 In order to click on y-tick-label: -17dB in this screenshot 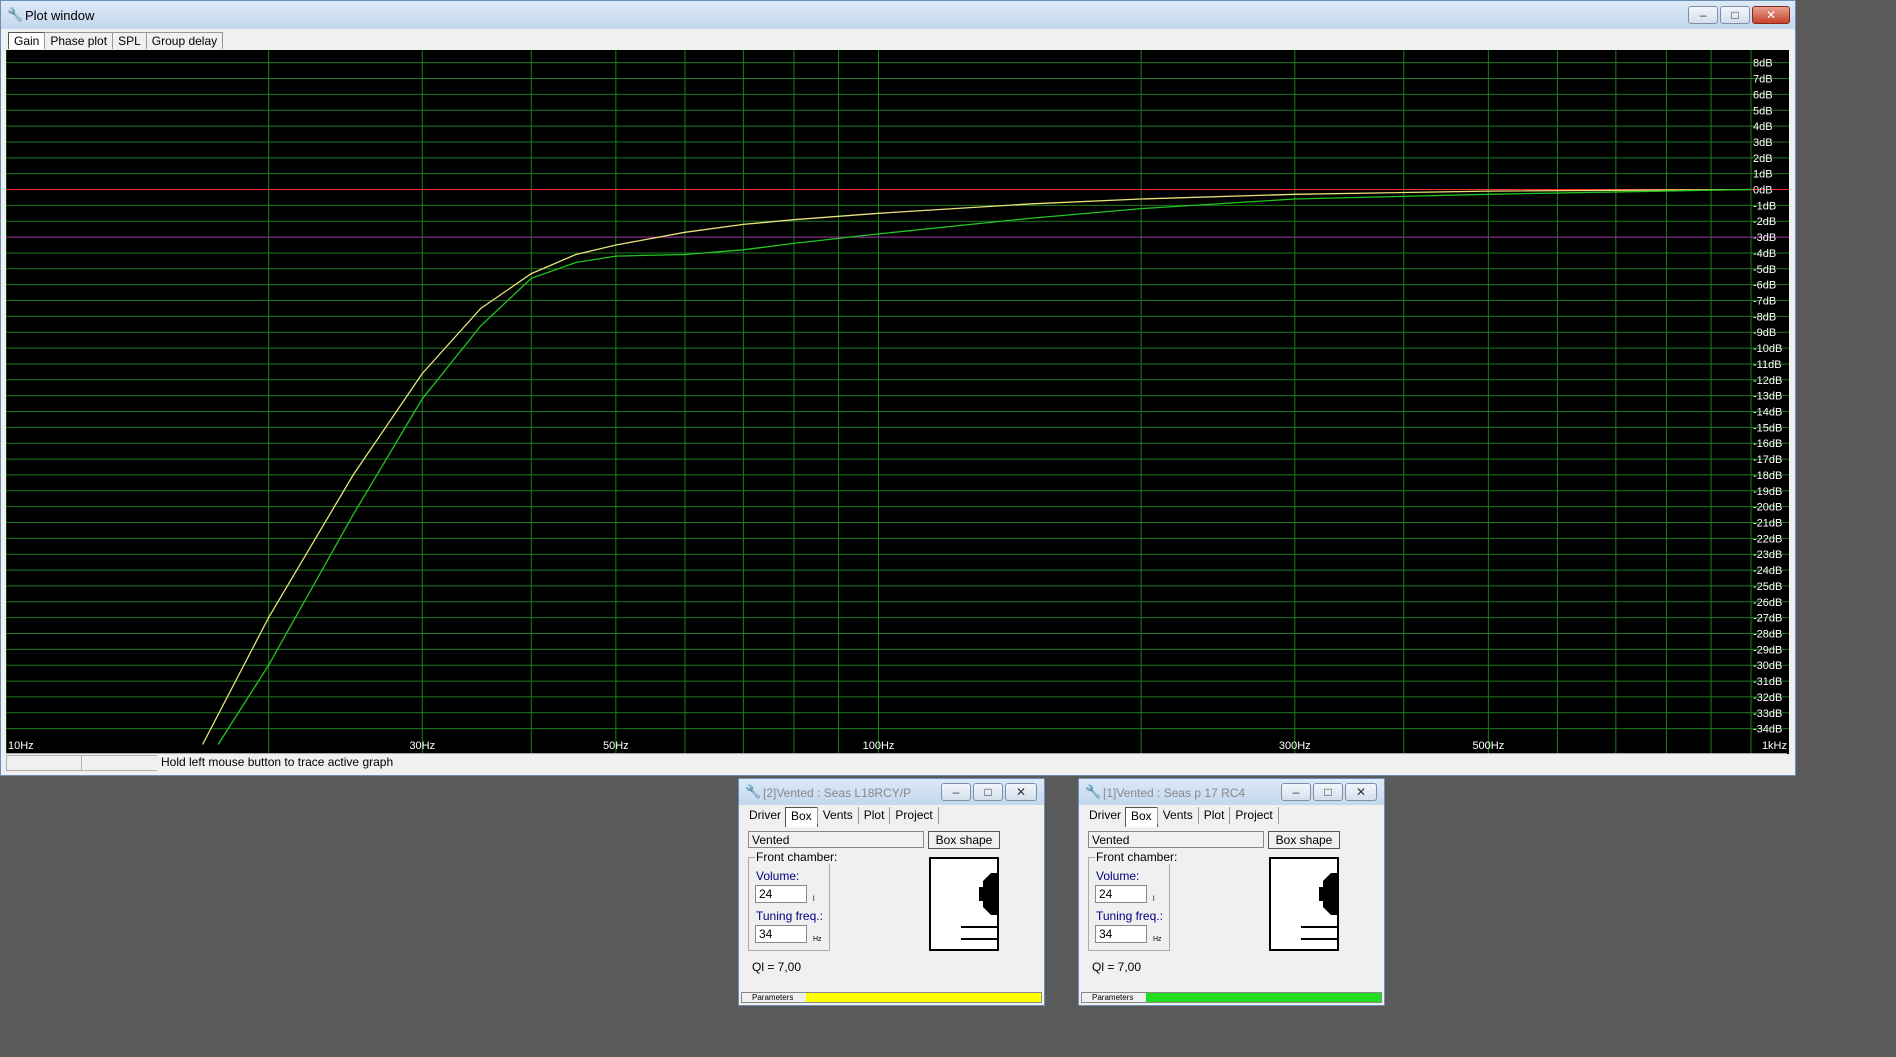, I will do `click(1767, 460)`.